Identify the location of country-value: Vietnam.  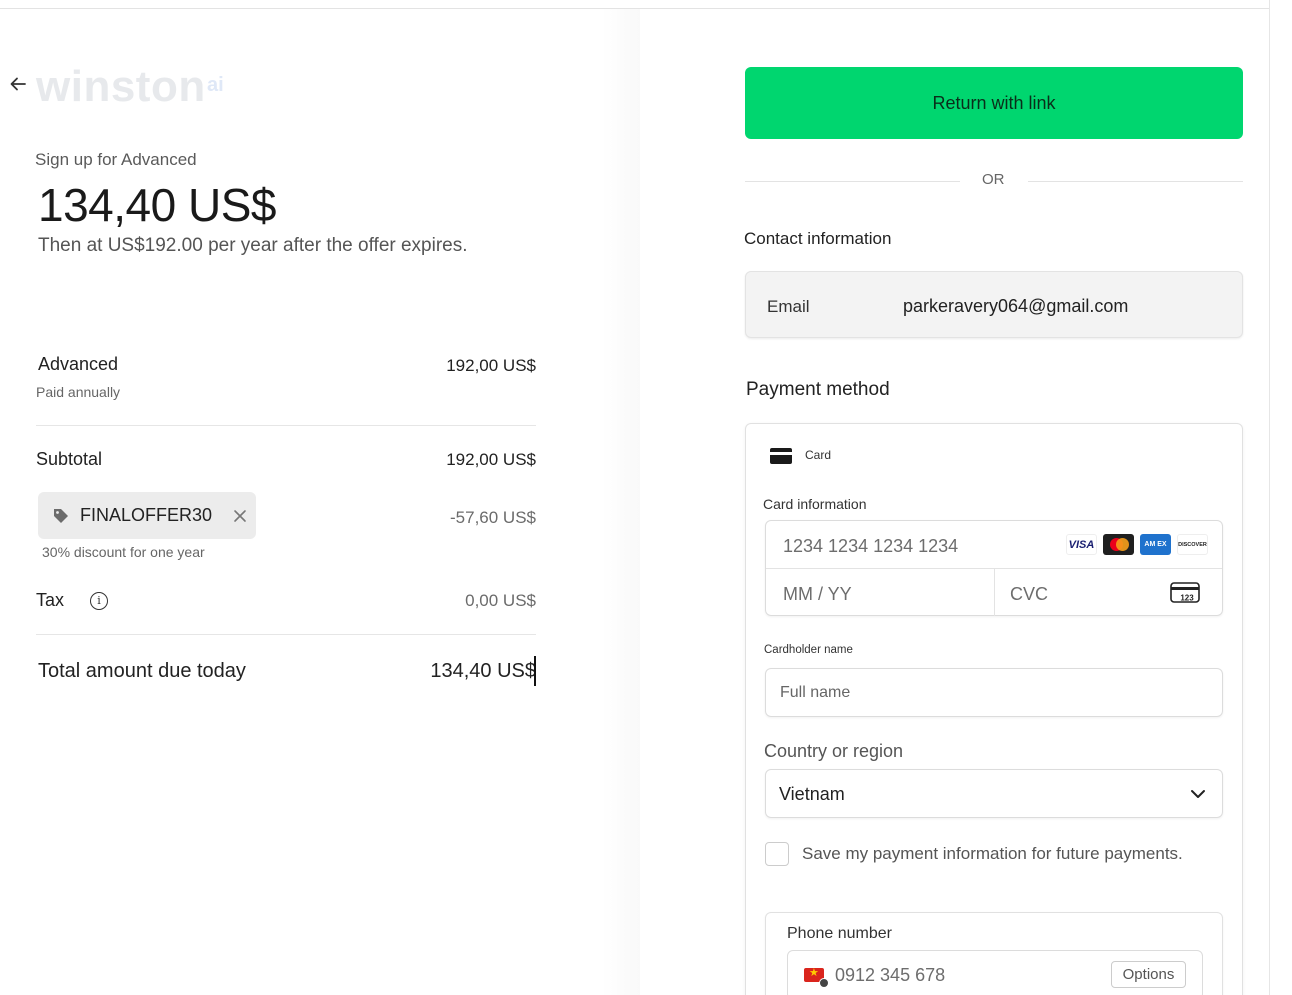
(812, 794).